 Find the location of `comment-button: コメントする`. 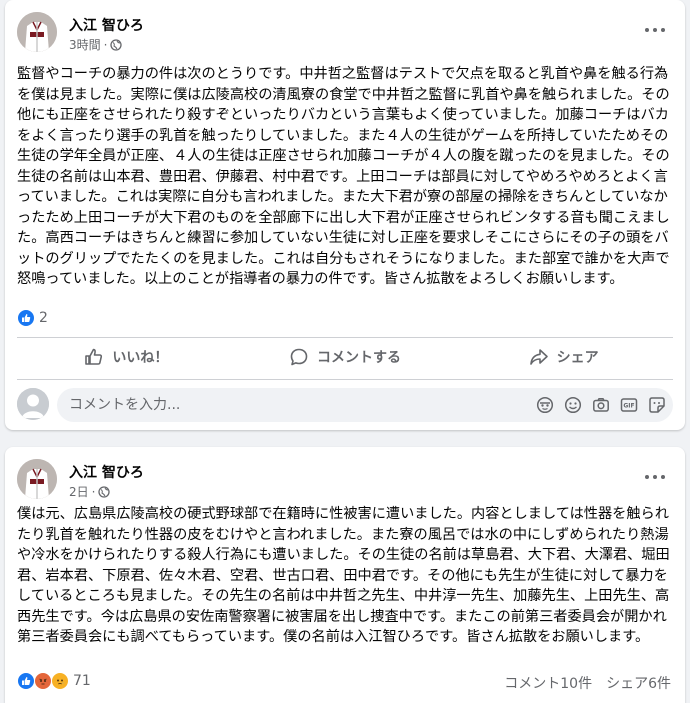

comment-button: コメントする is located at coordinates (345, 357).